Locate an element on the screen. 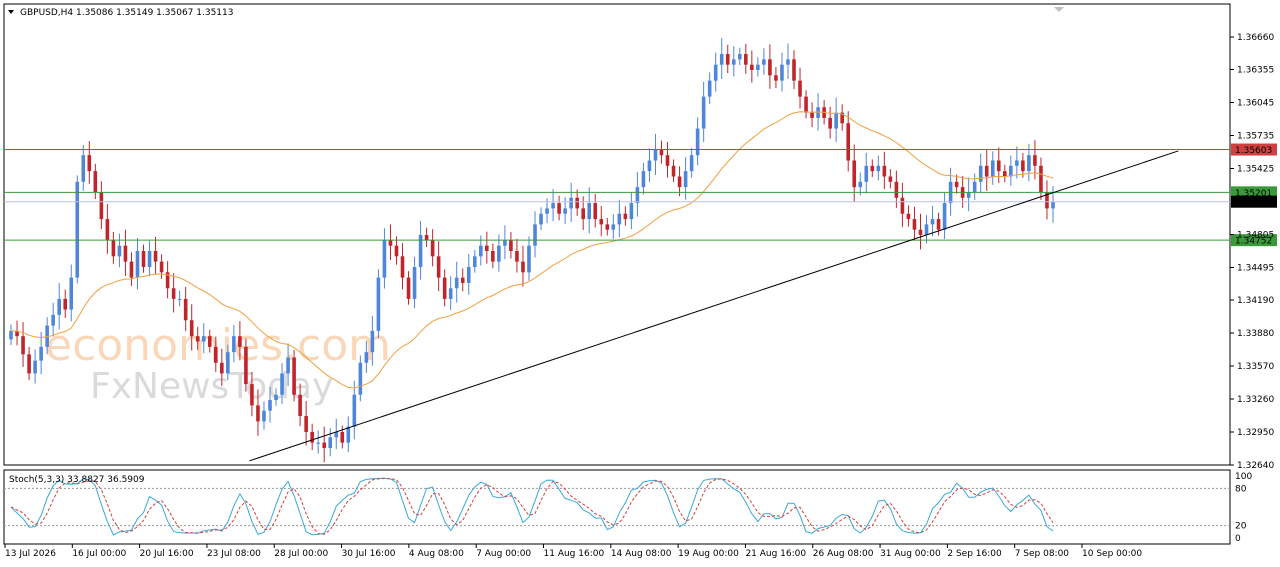 The width and height of the screenshot is (1280, 567). x-tick-label: 23 Jul 08:00 is located at coordinates (234, 554).